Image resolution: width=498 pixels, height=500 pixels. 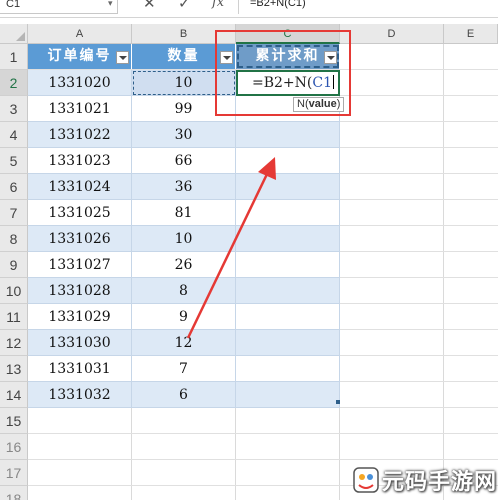 I want to click on annotation-arrow, so click(x=231, y=248).